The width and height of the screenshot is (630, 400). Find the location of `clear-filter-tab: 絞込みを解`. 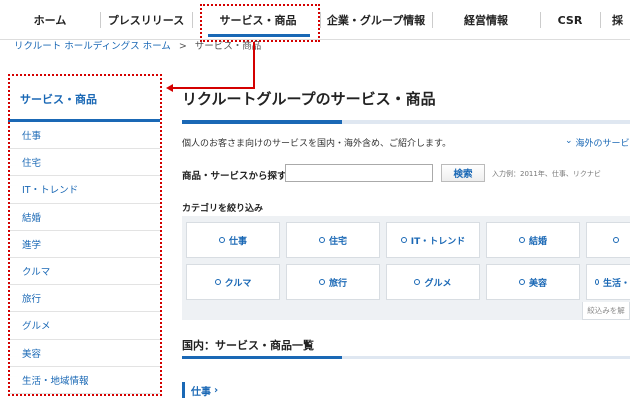

clear-filter-tab: 絞込みを解 is located at coordinates (606, 311).